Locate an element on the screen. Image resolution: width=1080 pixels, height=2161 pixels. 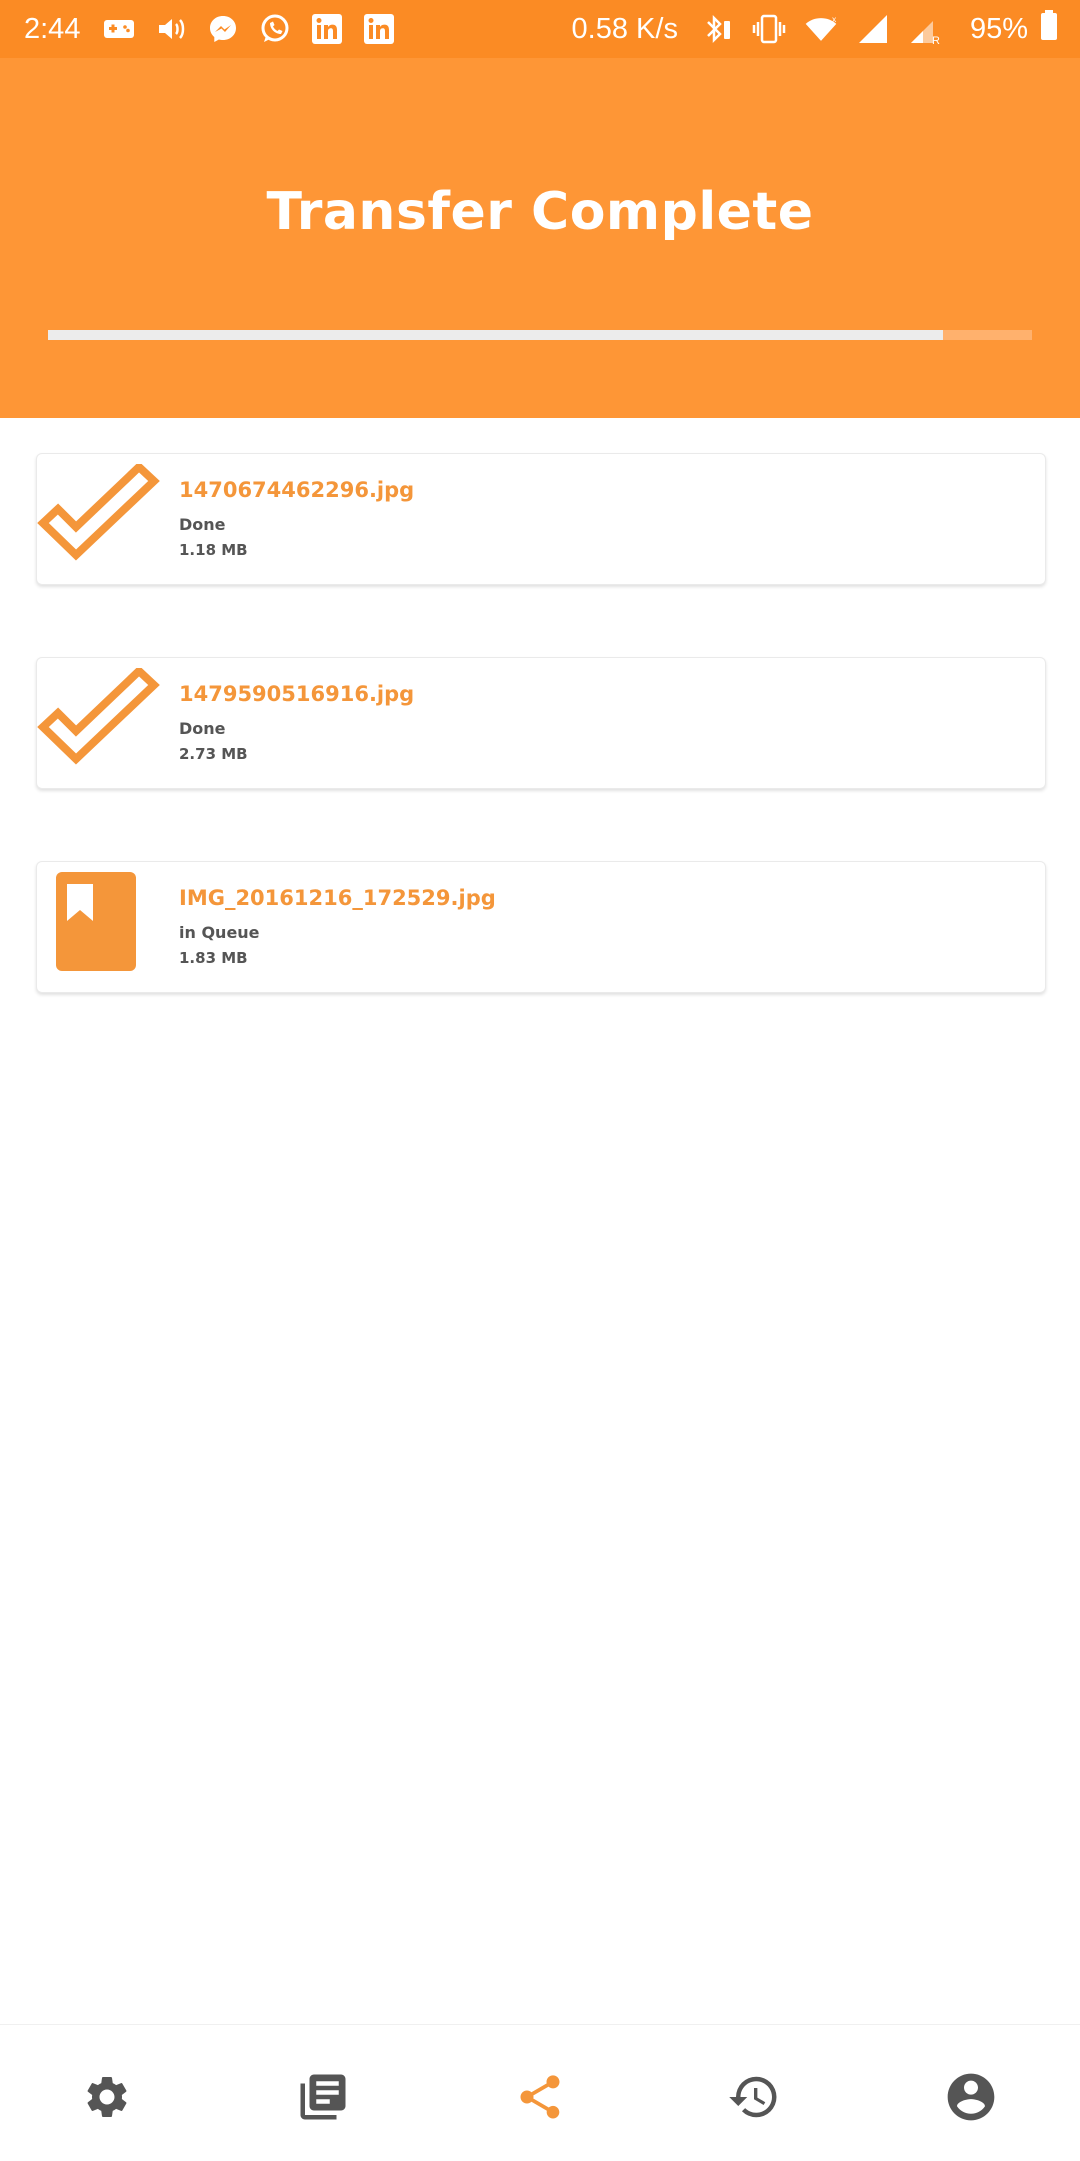
history-icon is located at coordinates (754, 2099).